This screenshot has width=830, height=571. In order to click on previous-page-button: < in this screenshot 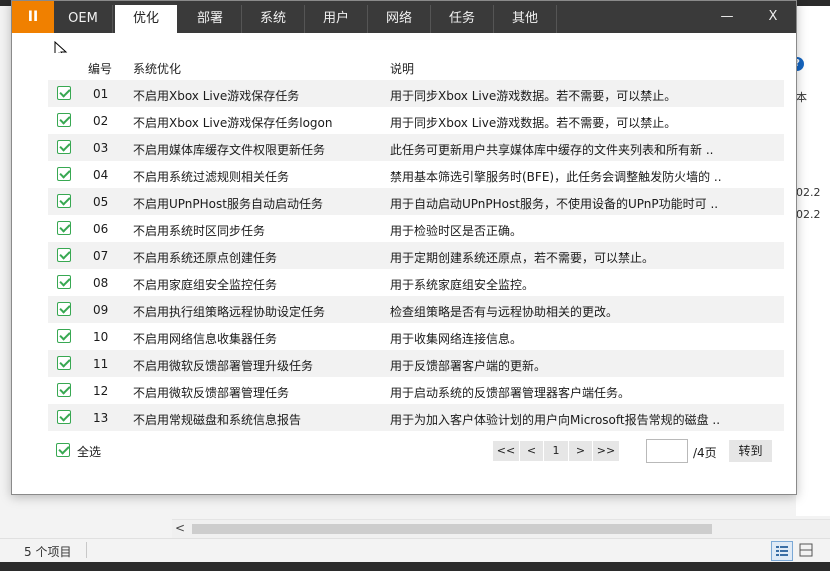, I will do `click(531, 451)`.